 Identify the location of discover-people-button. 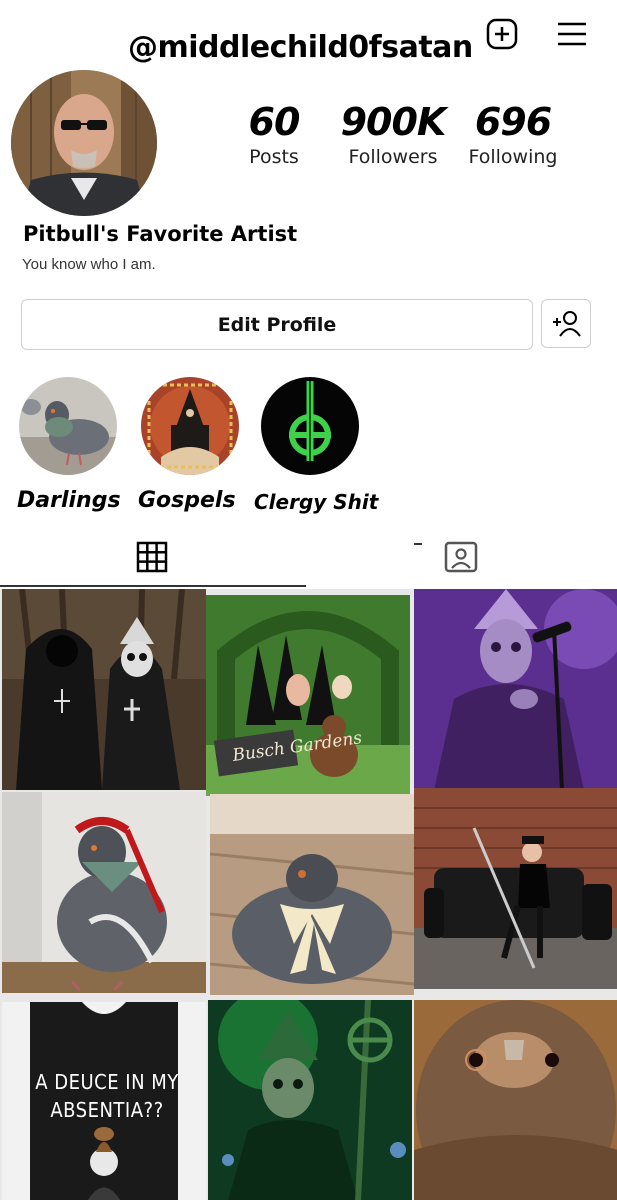
(566, 323).